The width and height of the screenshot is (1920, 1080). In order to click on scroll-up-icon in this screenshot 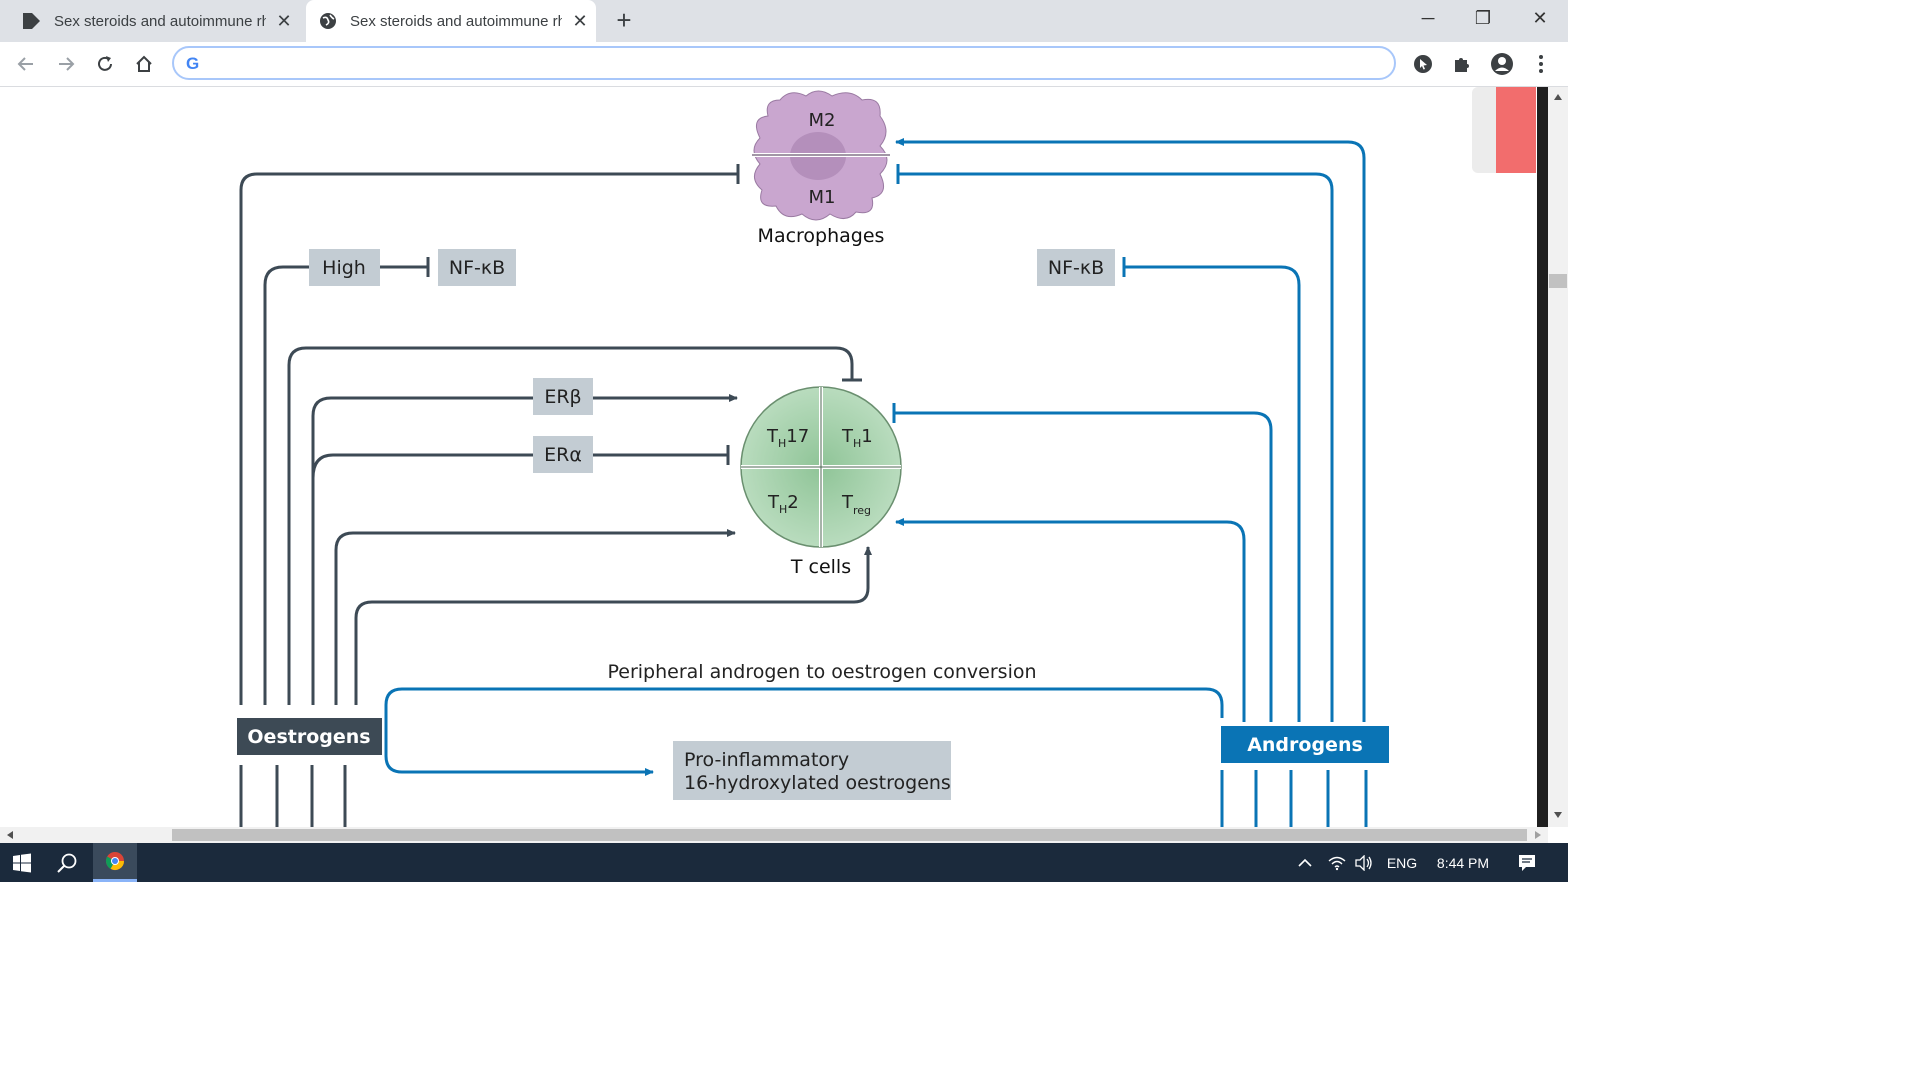, I will do `click(1558, 97)`.